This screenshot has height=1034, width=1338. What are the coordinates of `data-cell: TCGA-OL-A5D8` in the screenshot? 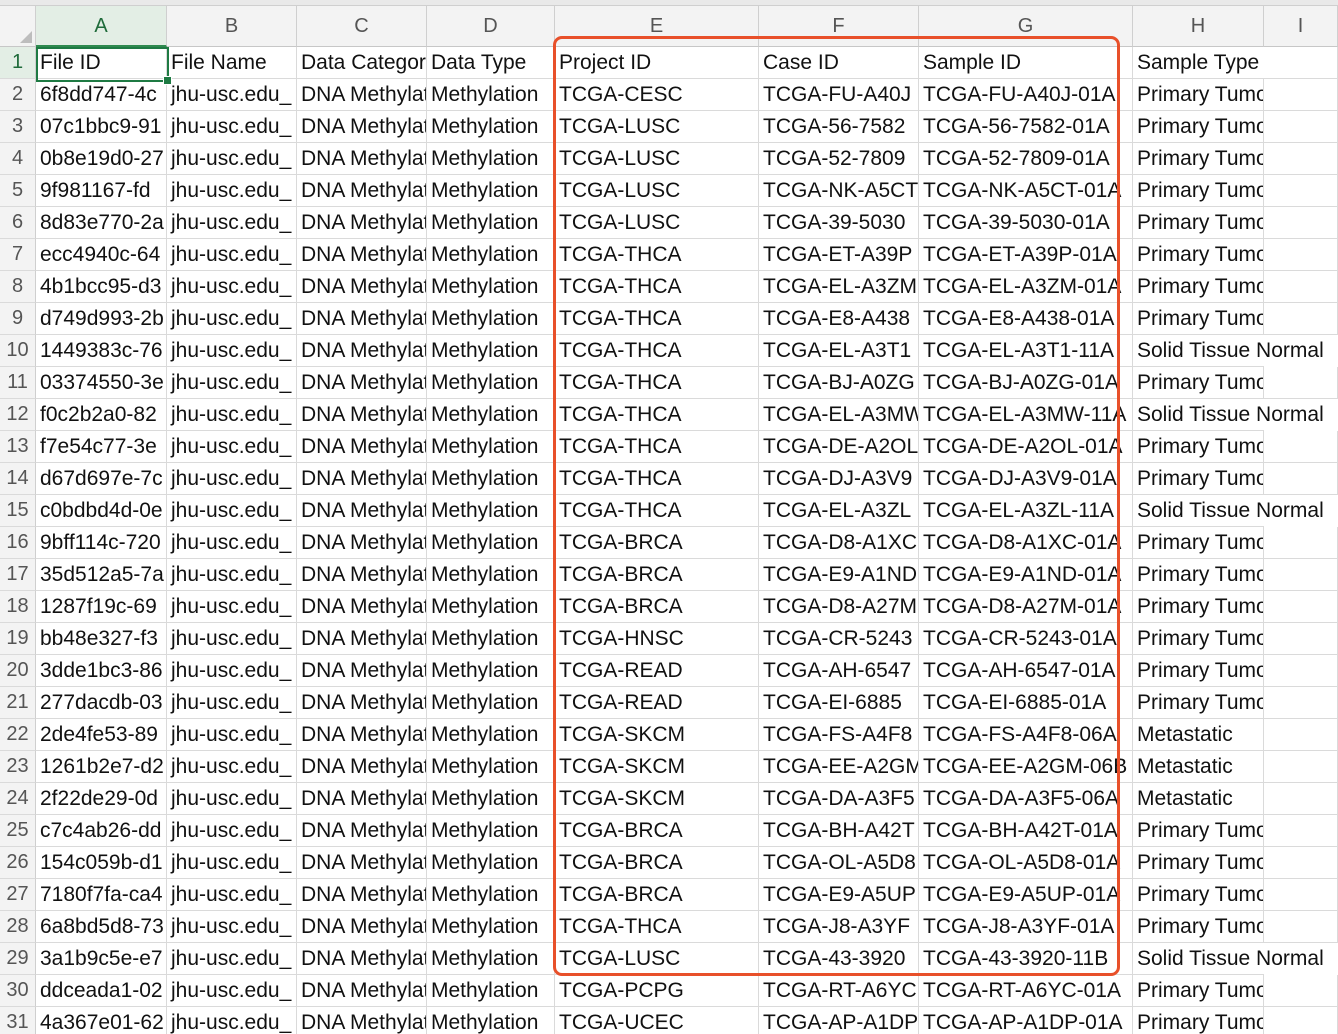 It's located at (839, 863).